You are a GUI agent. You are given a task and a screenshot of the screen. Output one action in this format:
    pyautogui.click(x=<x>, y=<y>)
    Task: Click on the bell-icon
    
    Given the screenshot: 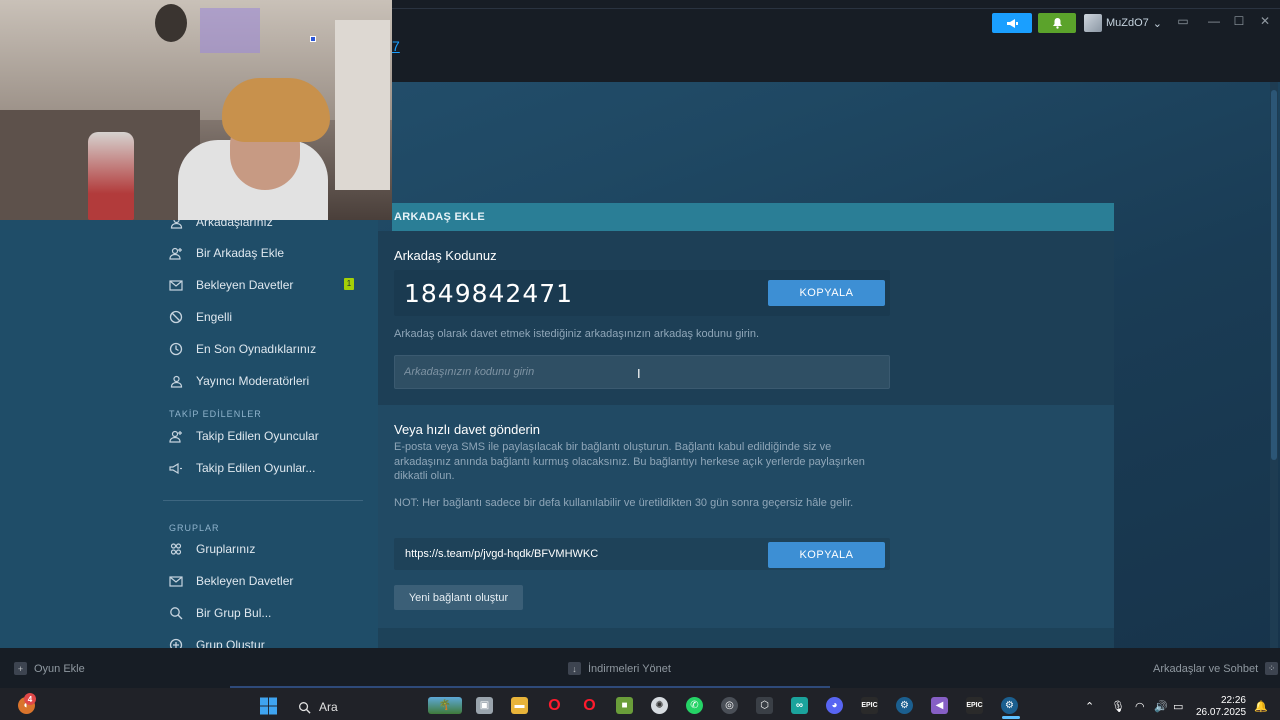 What is the action you would take?
    pyautogui.click(x=1057, y=23)
    